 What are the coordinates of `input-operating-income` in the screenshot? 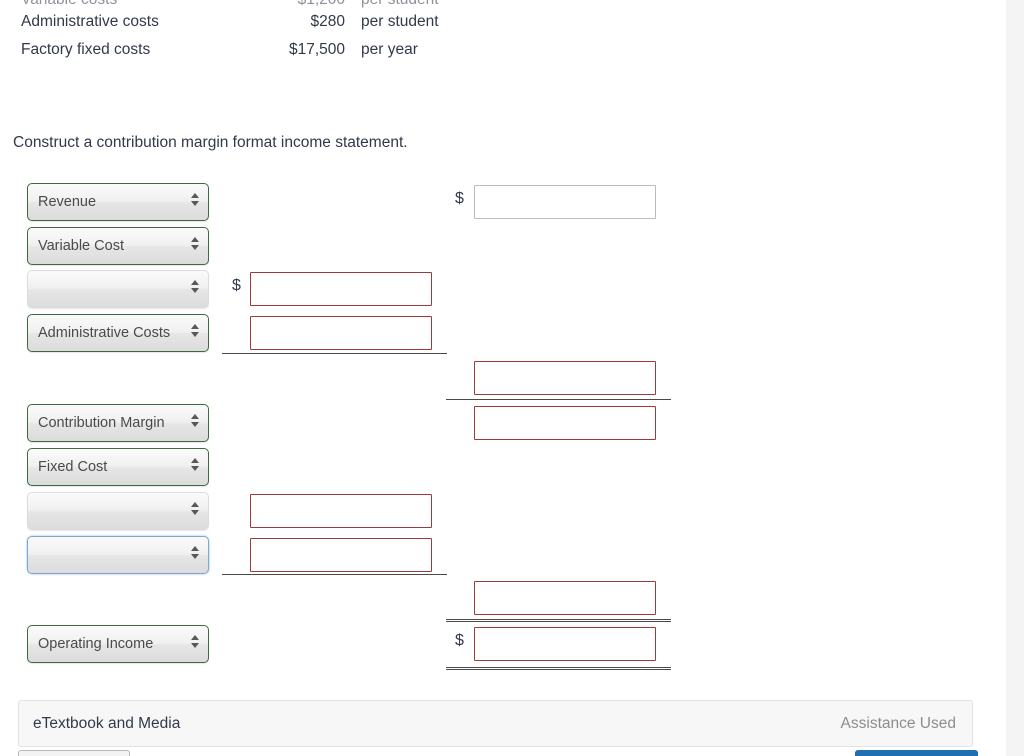 It's located at (565, 644).